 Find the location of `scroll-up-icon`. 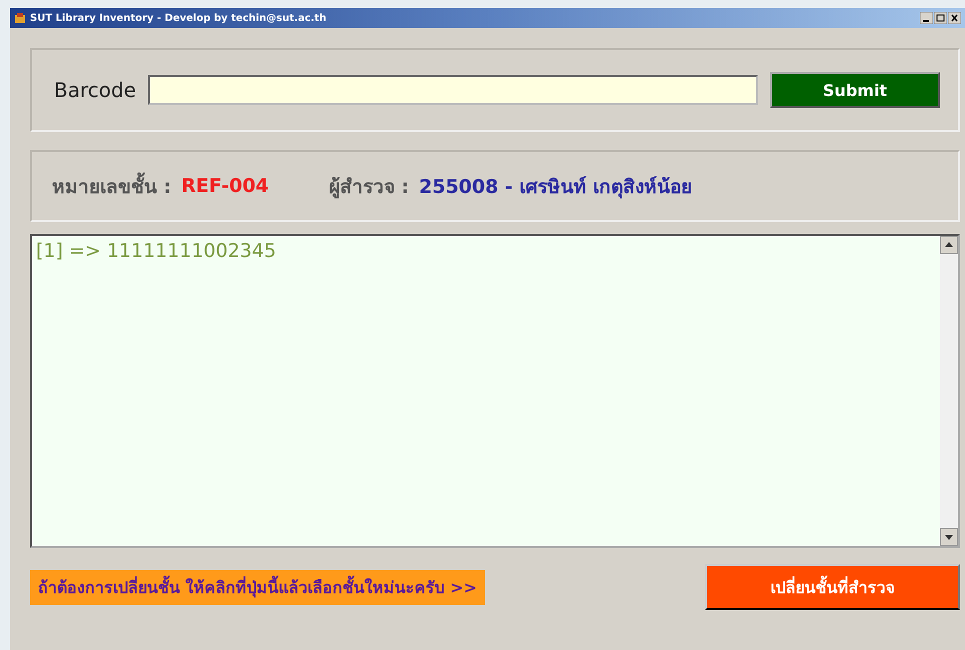

scroll-up-icon is located at coordinates (949, 245).